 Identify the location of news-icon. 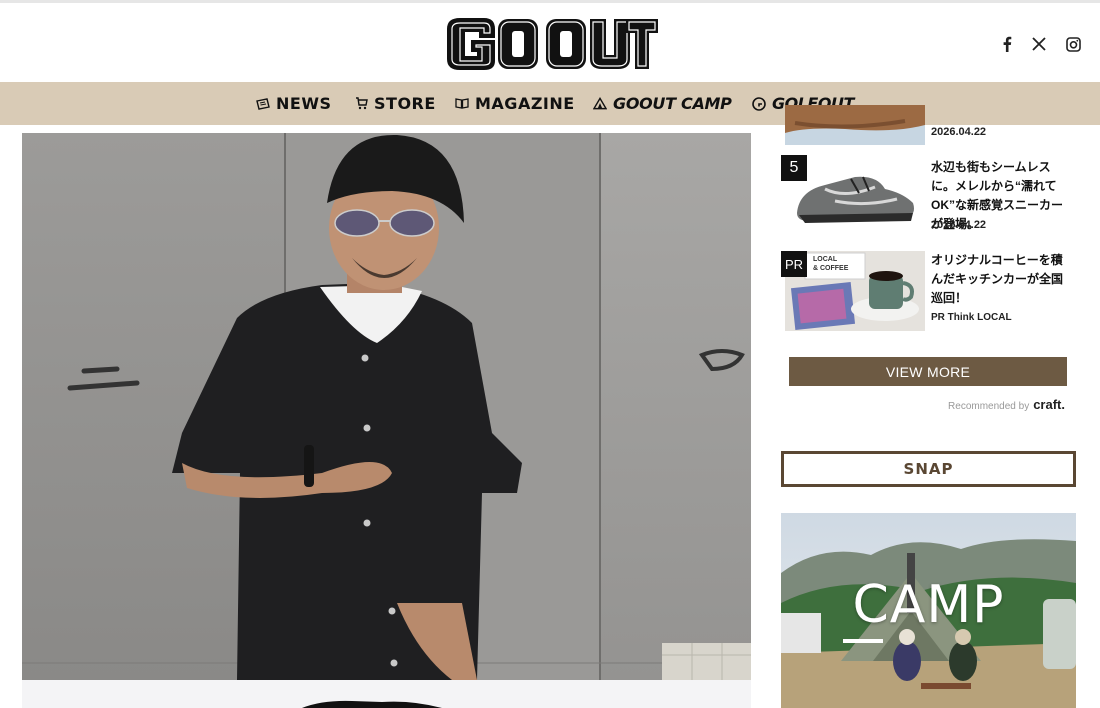
(263, 104).